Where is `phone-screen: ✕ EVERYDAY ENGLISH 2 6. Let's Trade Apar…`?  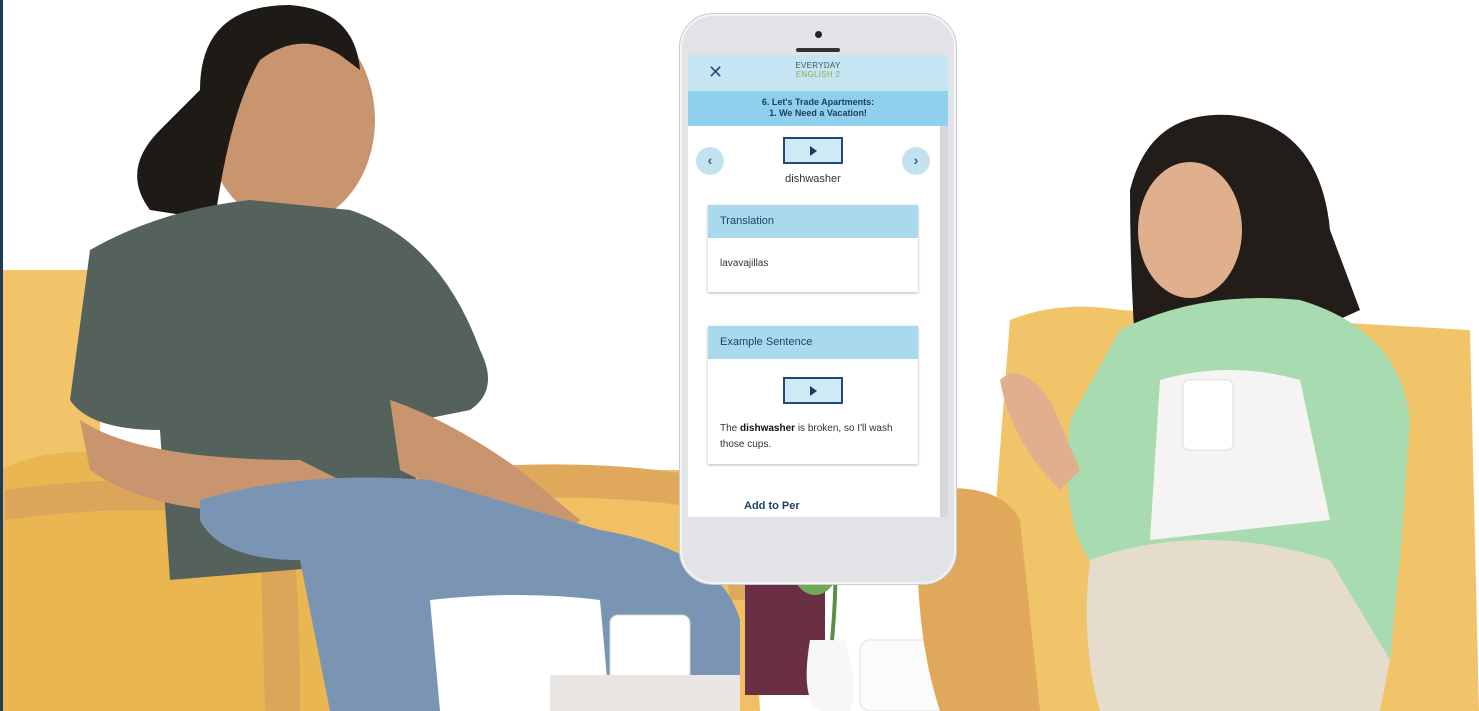
phone-screen: ✕ EVERYDAY ENGLISH 2 6. Let's Trade Apar… is located at coordinates (818, 286).